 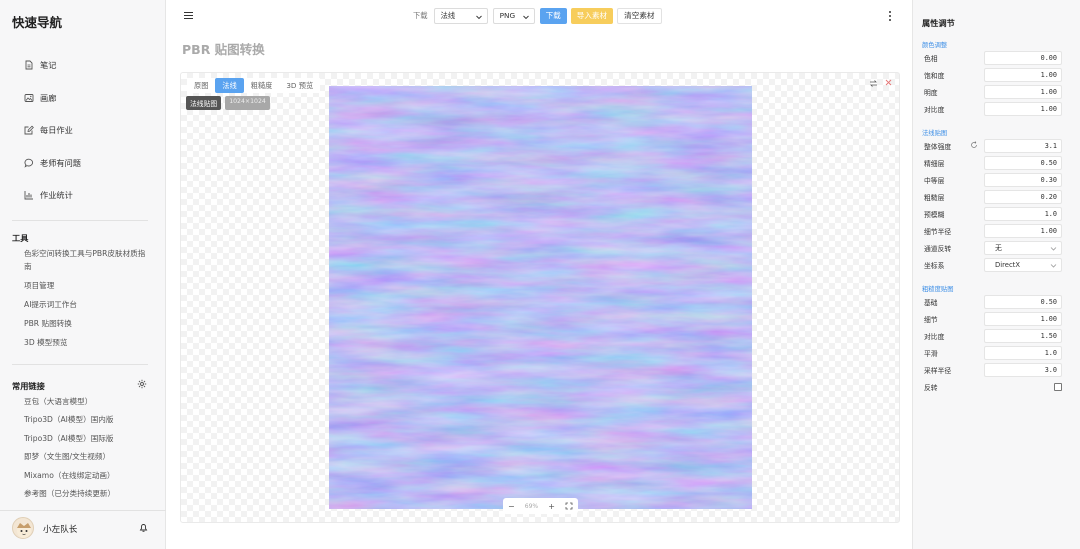 I want to click on tab-3d-preview: 3D 预览, so click(x=299, y=85).